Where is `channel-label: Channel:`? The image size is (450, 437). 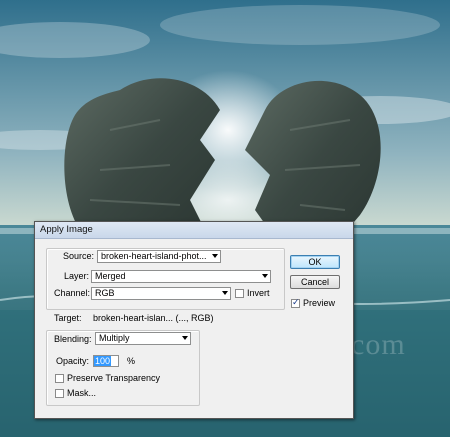
channel-label: Channel: is located at coordinates (72, 293).